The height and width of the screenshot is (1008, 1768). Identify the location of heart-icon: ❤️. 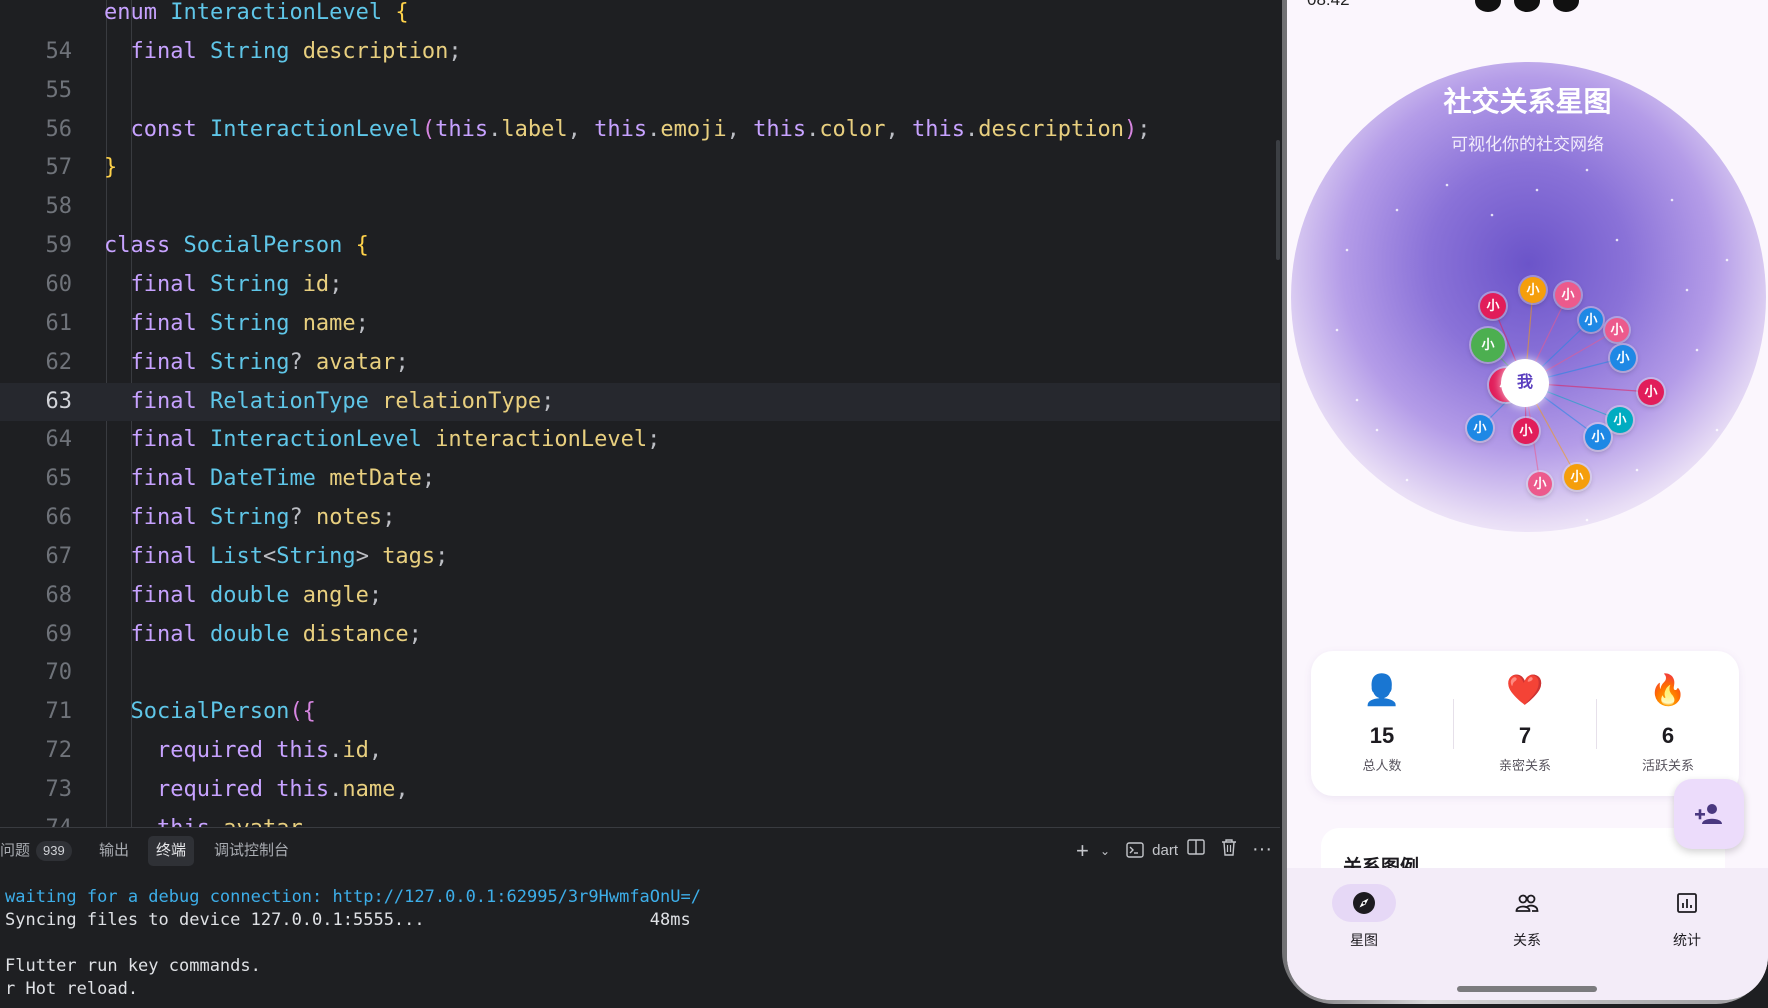
(1525, 690).